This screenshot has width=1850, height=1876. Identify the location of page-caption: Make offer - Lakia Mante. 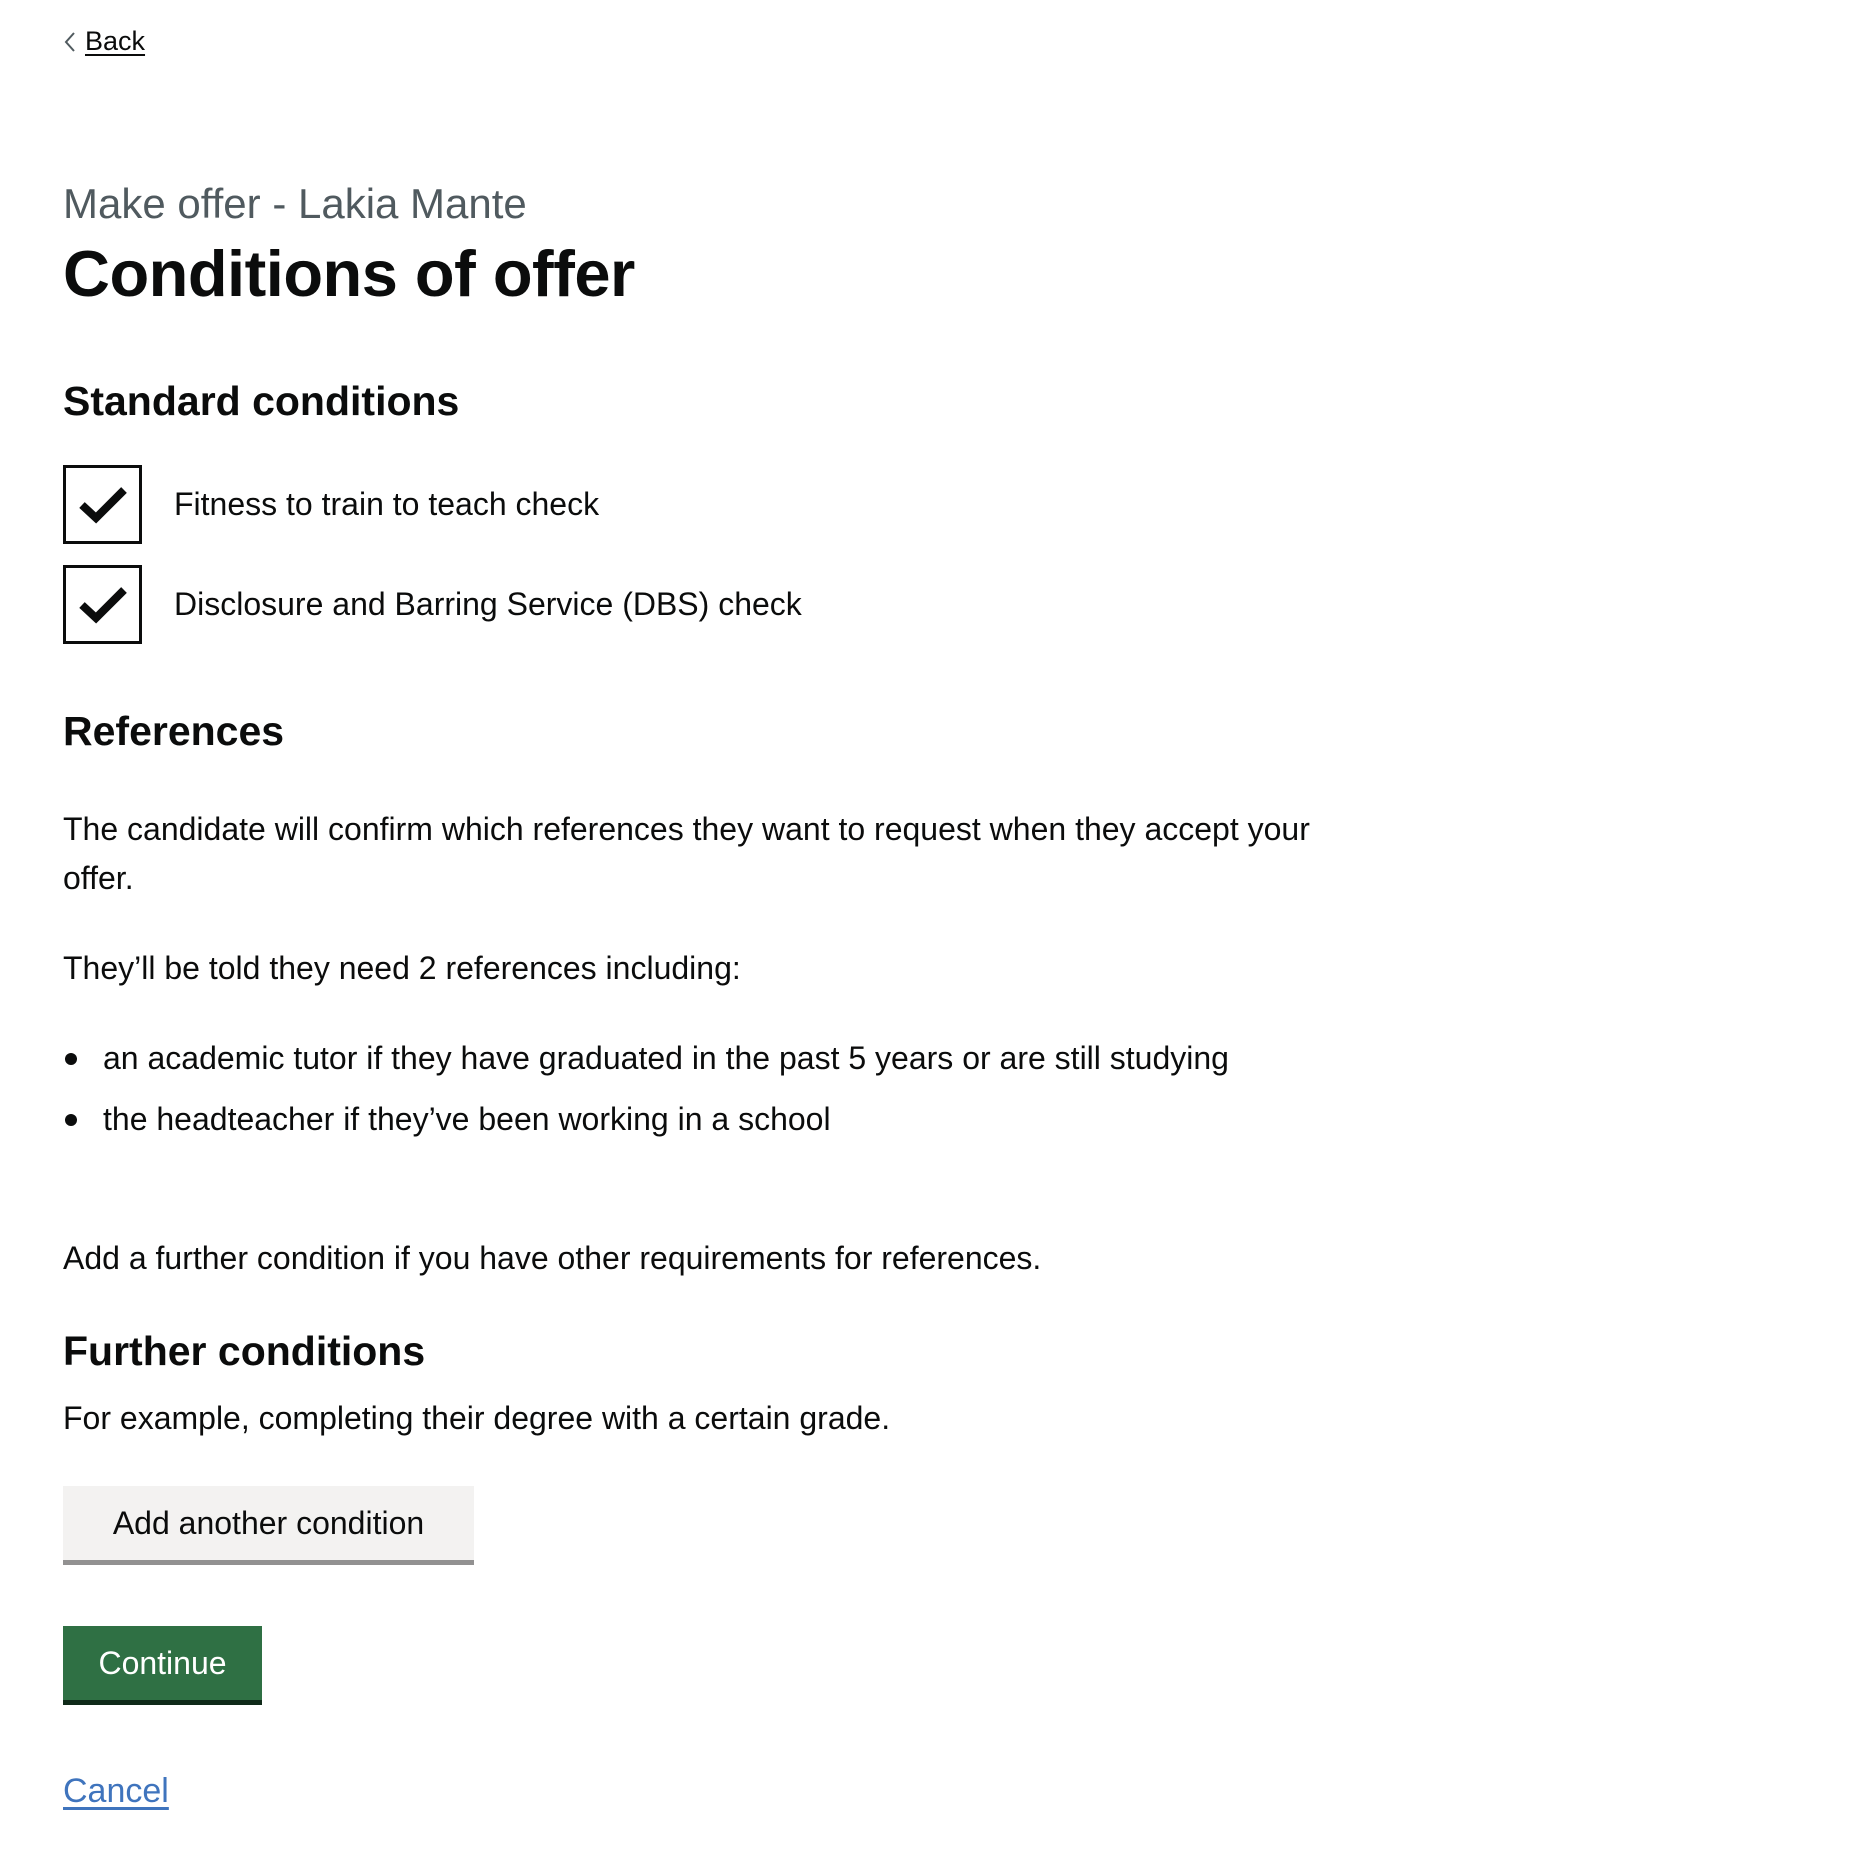
(295, 203).